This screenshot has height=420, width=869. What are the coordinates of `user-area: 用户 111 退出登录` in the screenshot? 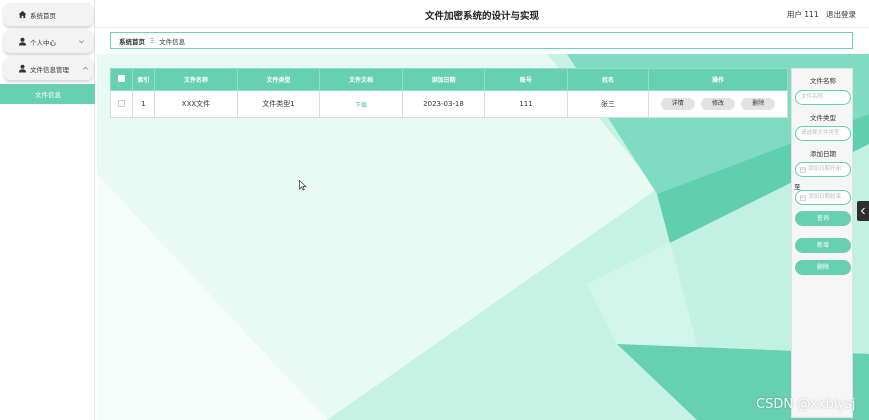 It's located at (819, 14).